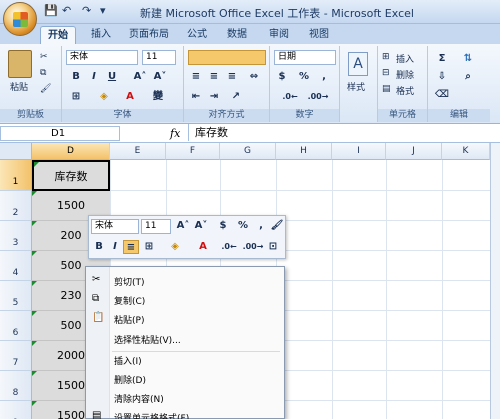 Image resolution: width=500 pixels, height=419 pixels. What do you see at coordinates (318, 97) in the screenshot?
I see `decrease-decimal-icon: .00→` at bounding box center [318, 97].